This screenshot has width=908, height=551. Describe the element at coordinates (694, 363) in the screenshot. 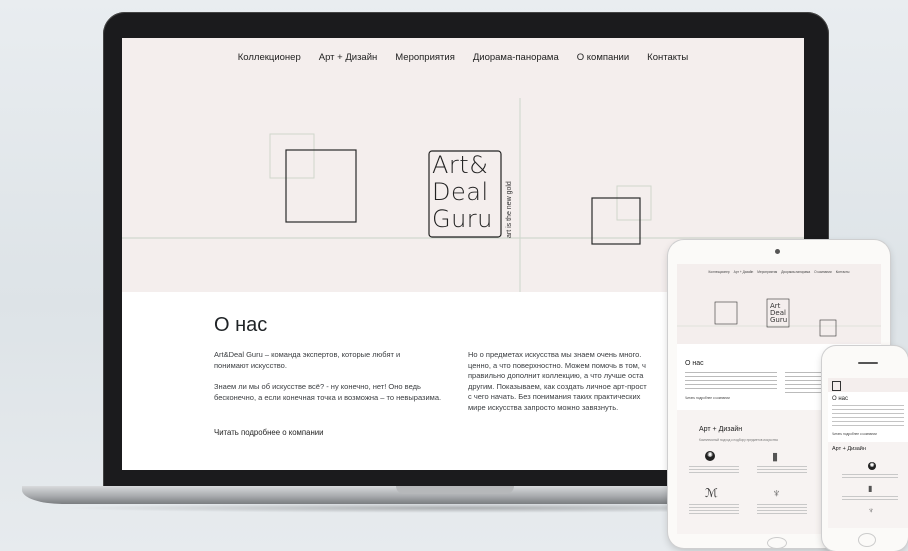

I see `tablet-about-title: О нас` at that location.